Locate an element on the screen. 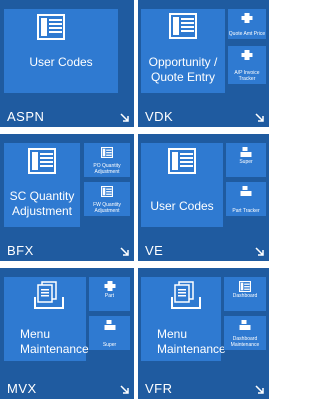 The height and width of the screenshot is (399, 320). tile-label: Dashboard is located at coordinates (245, 296).